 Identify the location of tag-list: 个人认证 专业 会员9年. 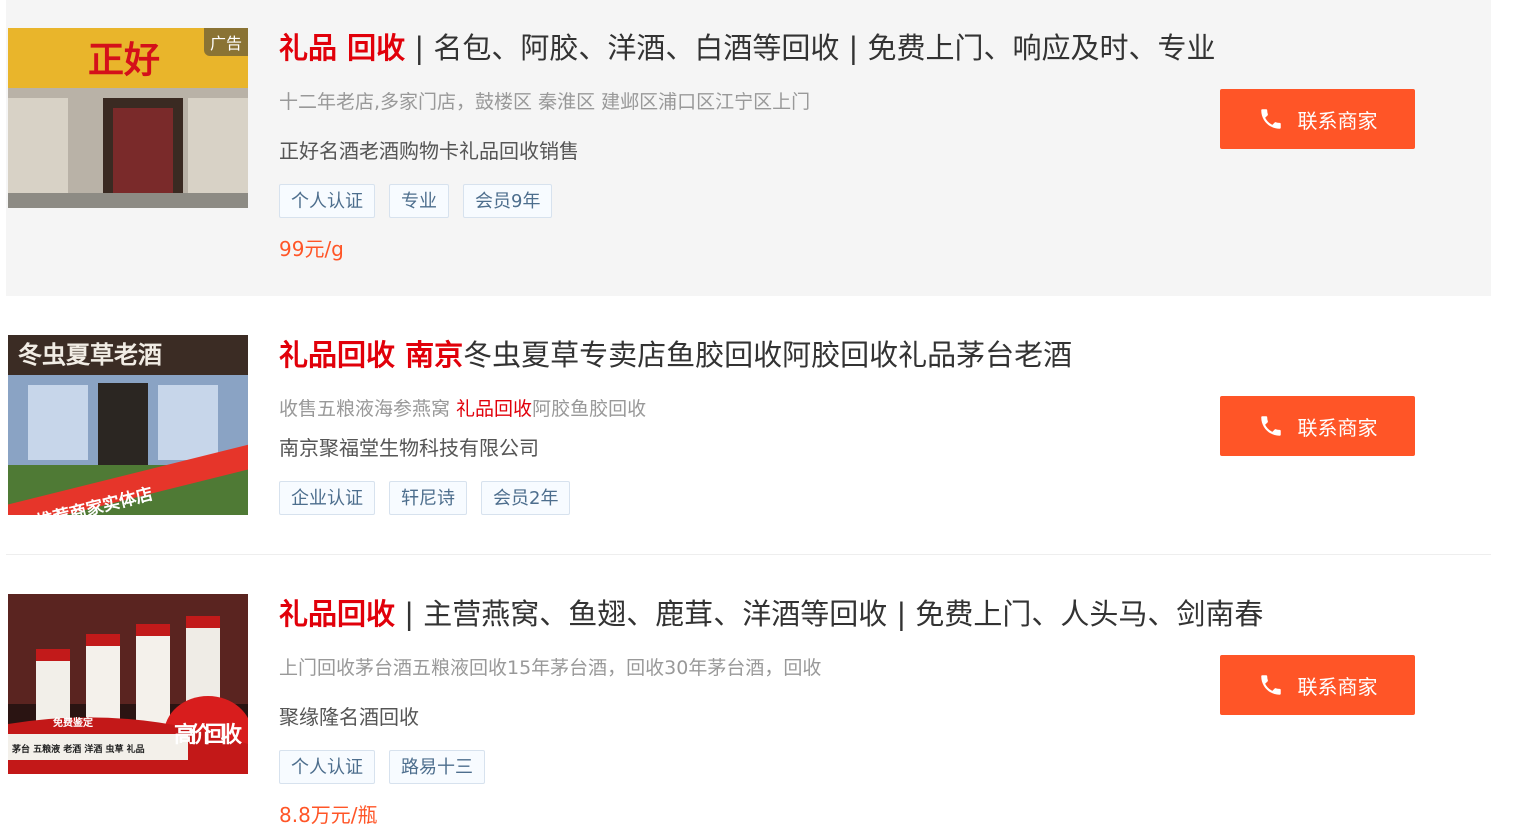
(416, 201).